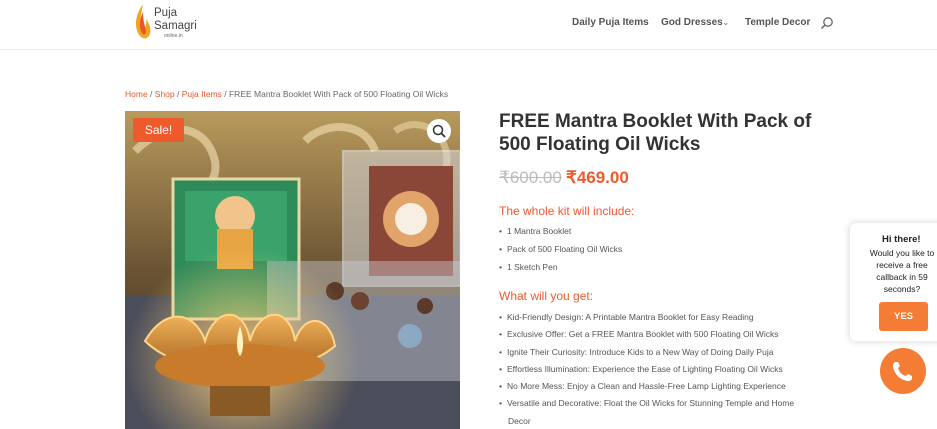 The height and width of the screenshot is (429, 937). Describe the element at coordinates (202, 94) in the screenshot. I see `breadcrumb-category: Puja Items` at that location.